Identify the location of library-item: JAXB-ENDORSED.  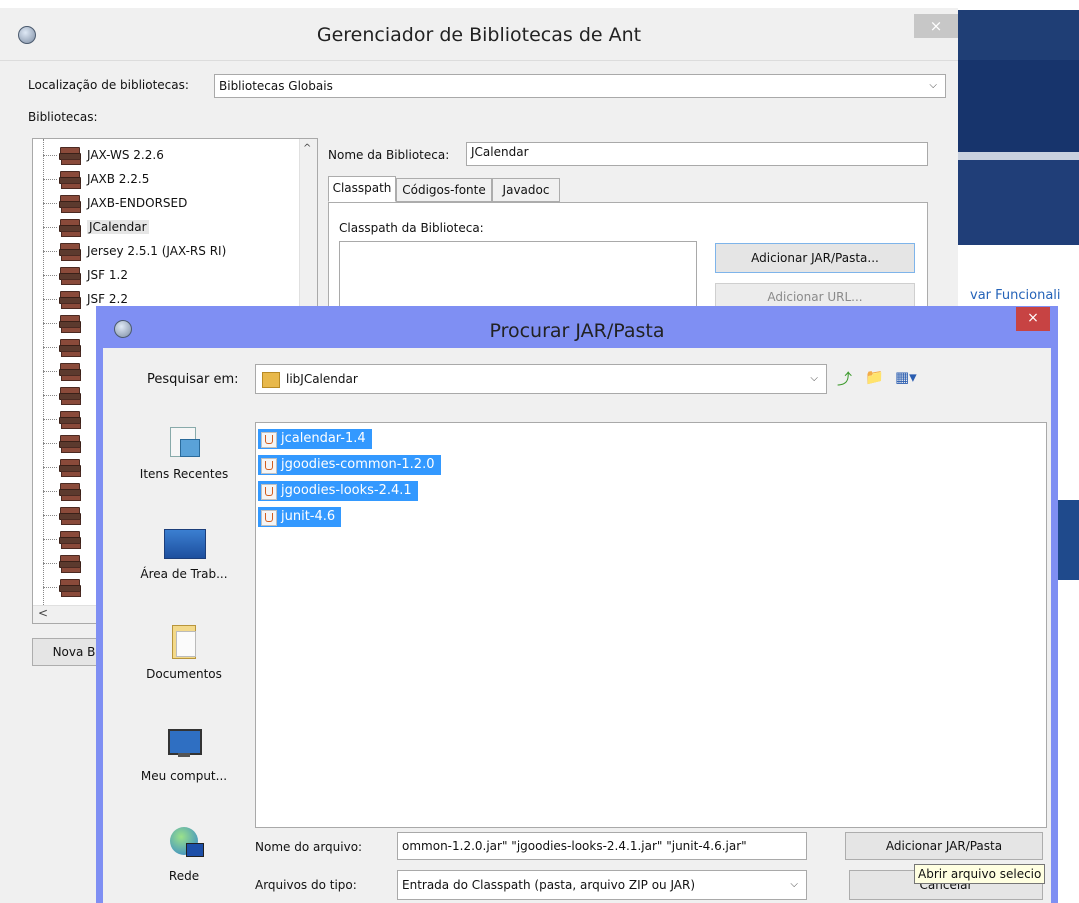
(163, 203).